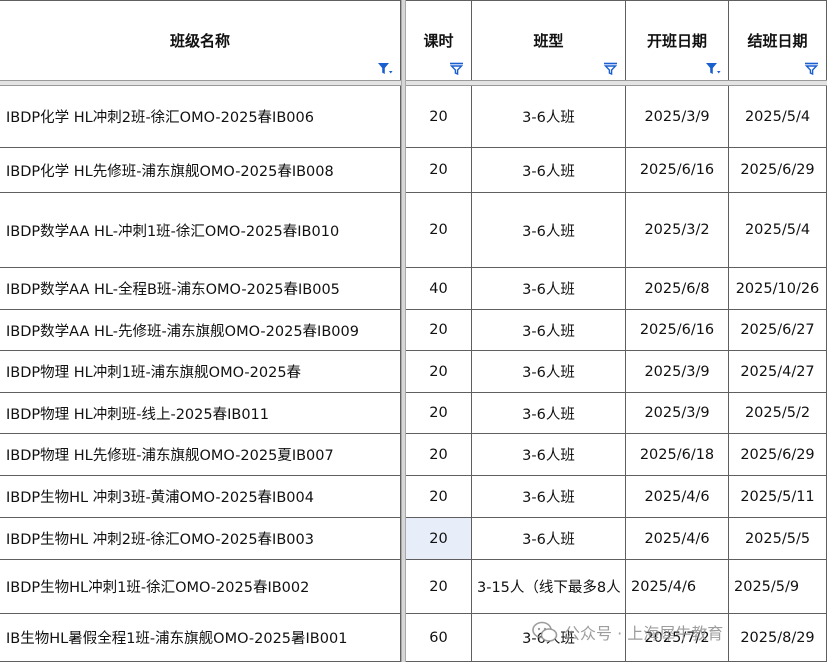 The image size is (827, 662). Describe the element at coordinates (173, 231) in the screenshot. I see `cell-text: IBDP数学AA HL-冲刺1班-徐汇OMO-2025春IB010` at that location.